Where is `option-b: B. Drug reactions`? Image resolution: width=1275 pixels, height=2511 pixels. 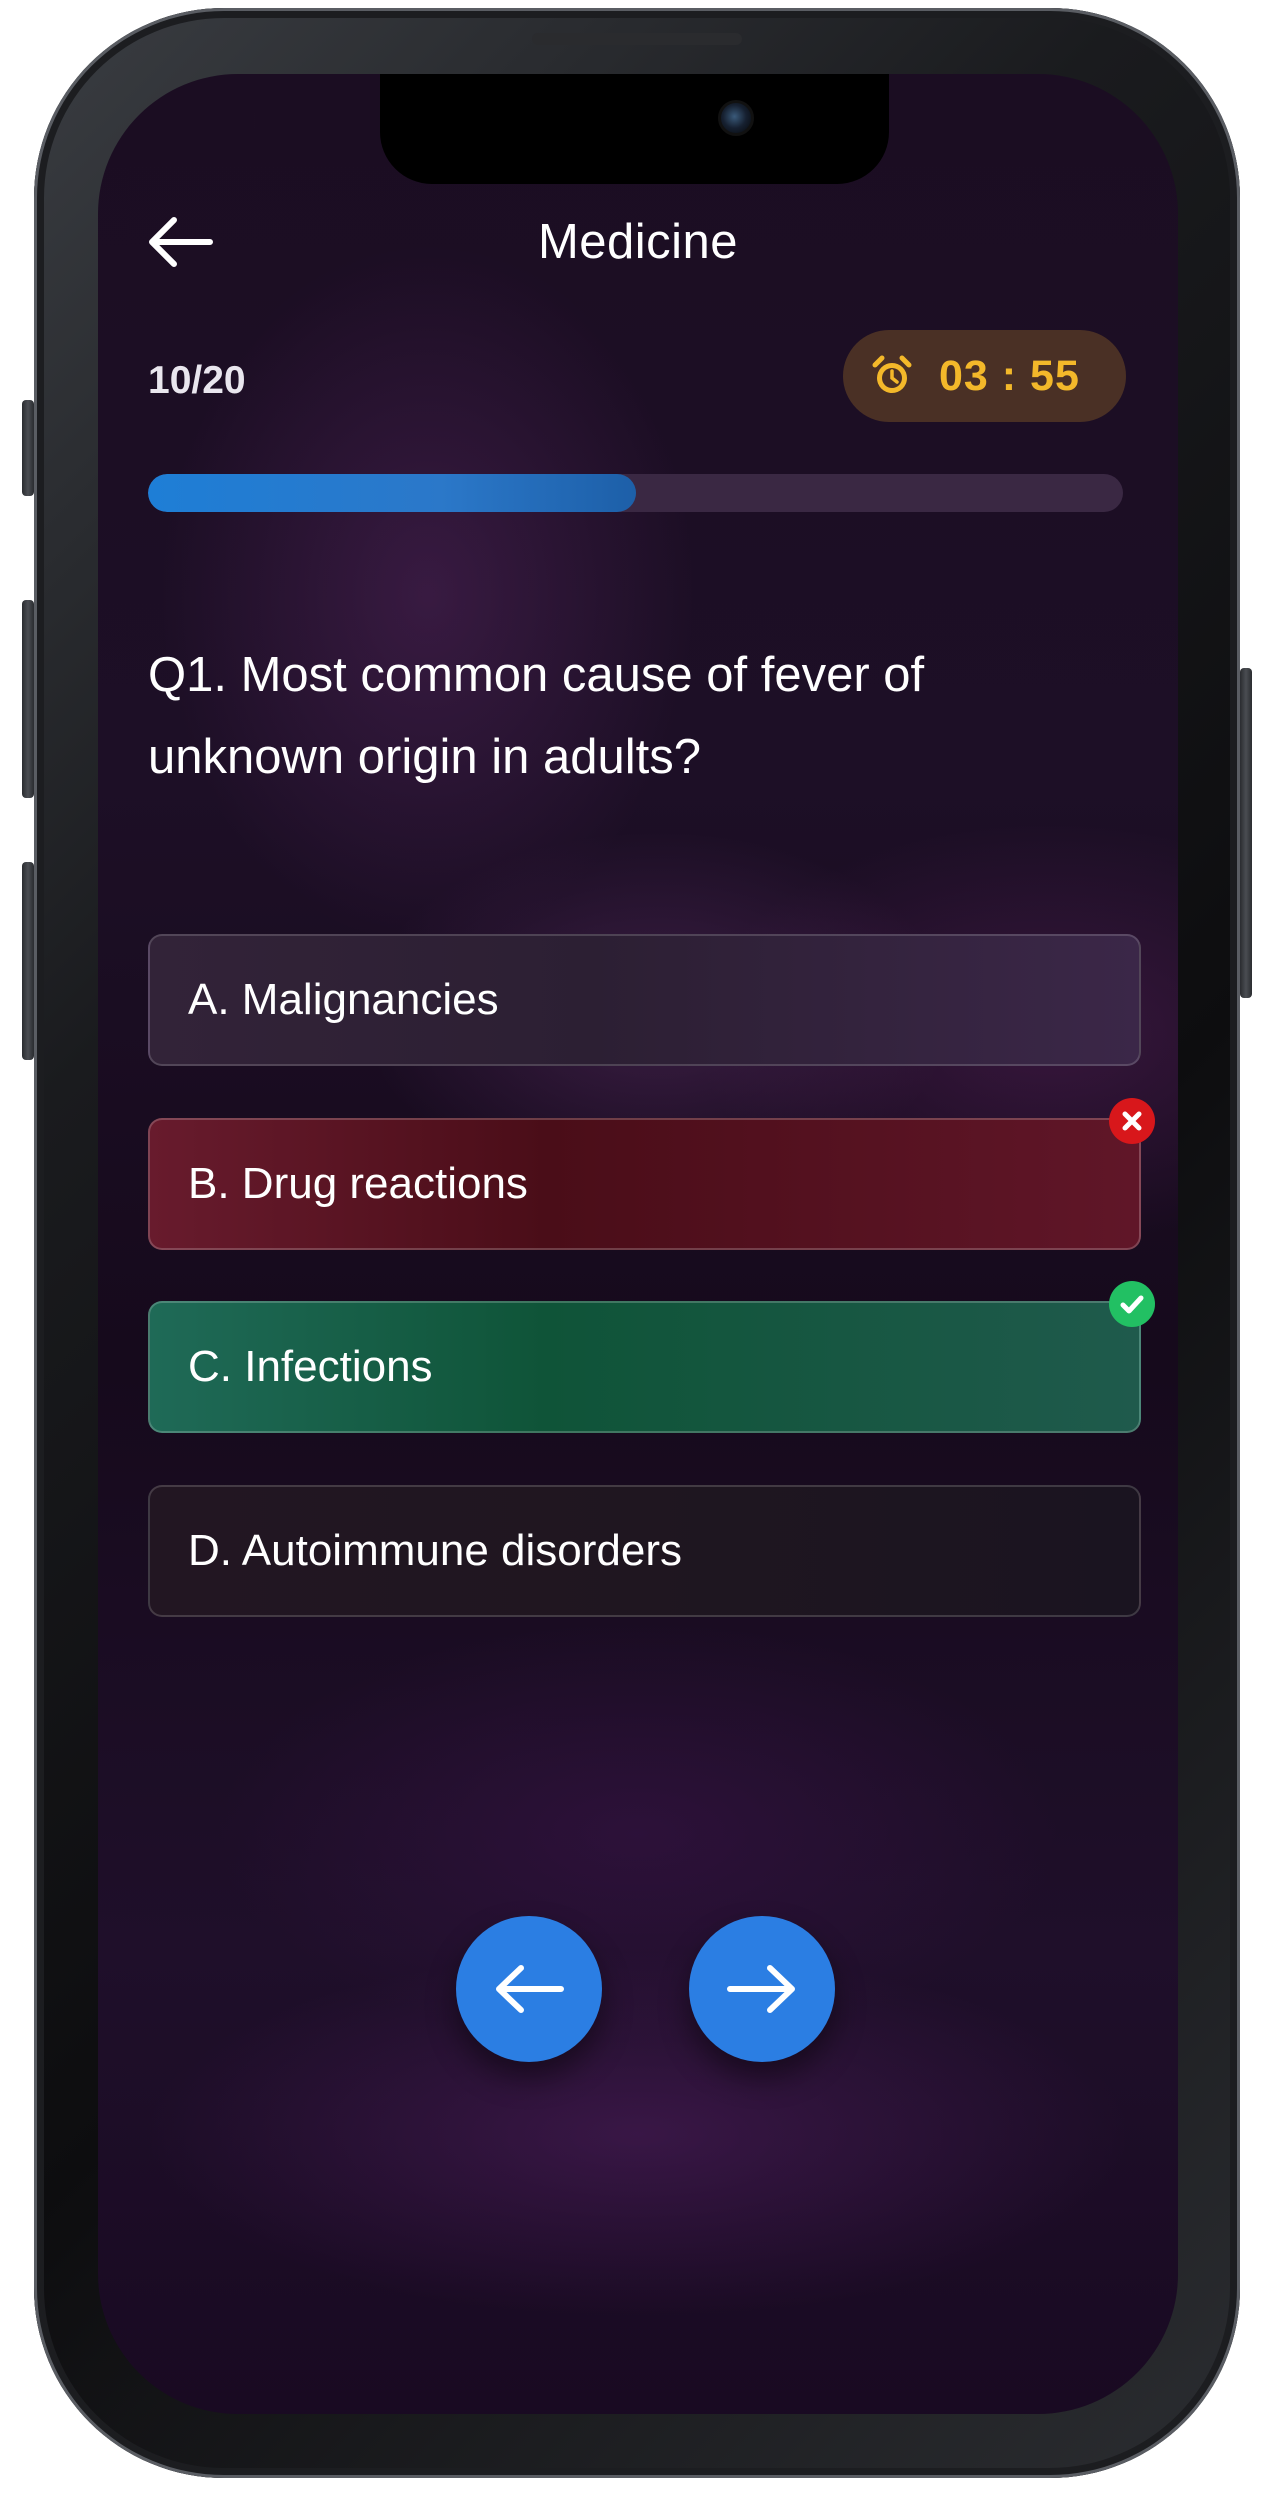 option-b: B. Drug reactions is located at coordinates (644, 1184).